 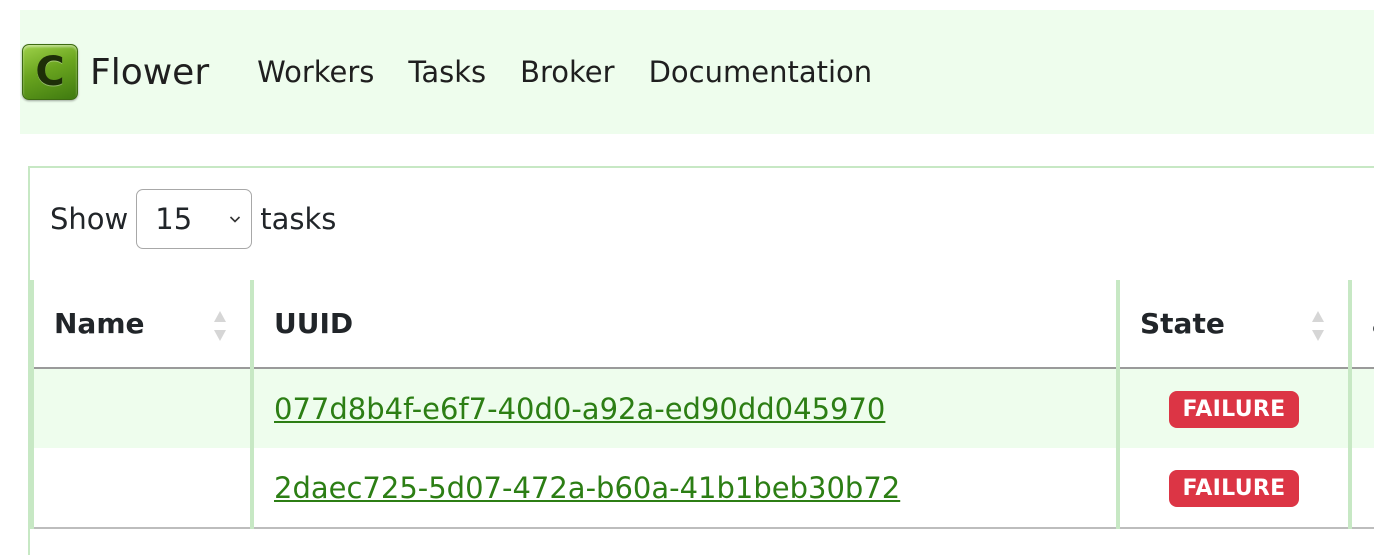 What do you see at coordinates (1182, 323) in the screenshot?
I see `column-label-state: State` at bounding box center [1182, 323].